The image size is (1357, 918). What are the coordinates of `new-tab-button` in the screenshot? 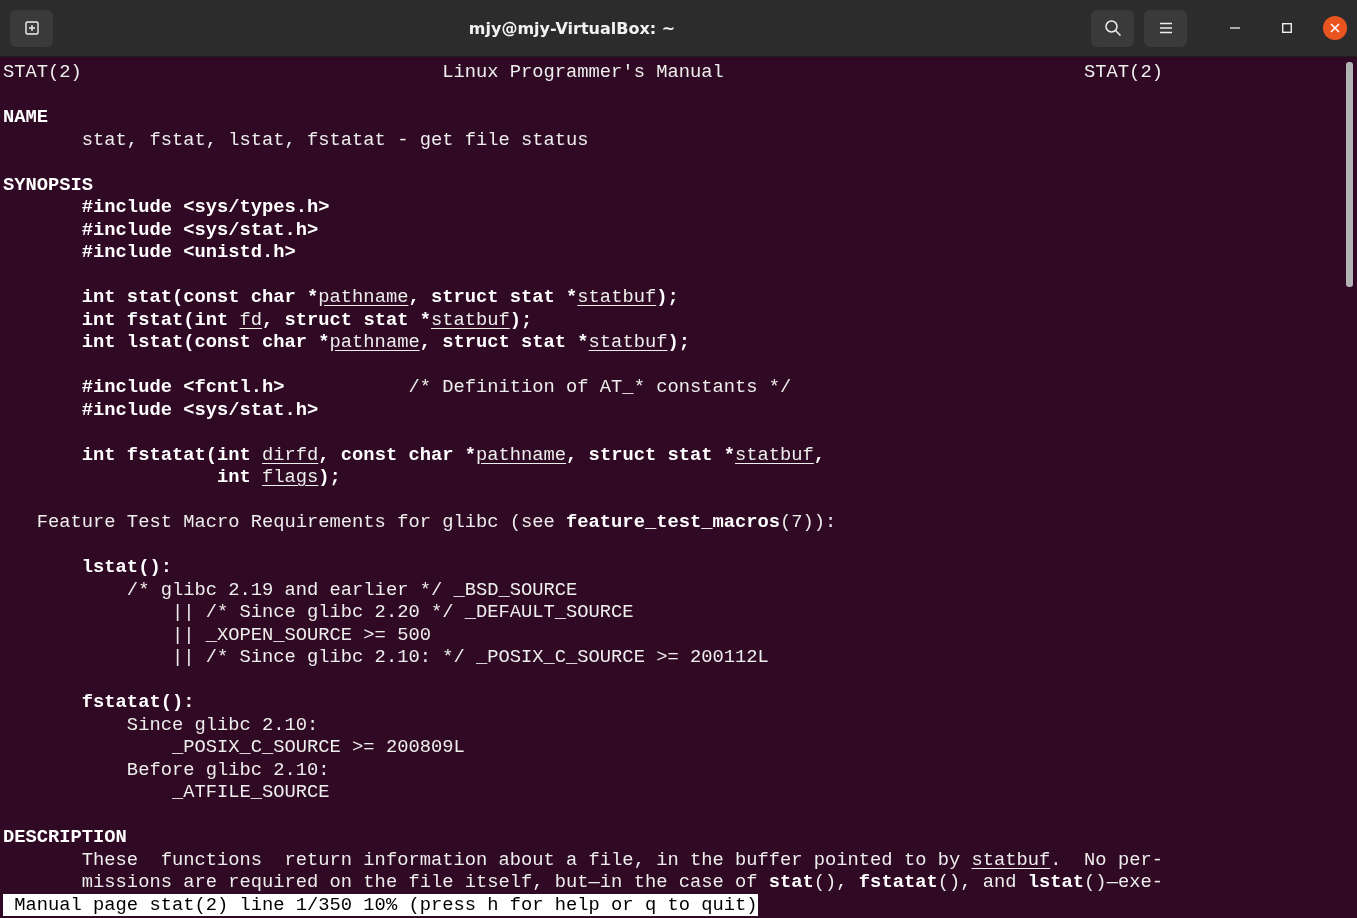 It's located at (31, 28).